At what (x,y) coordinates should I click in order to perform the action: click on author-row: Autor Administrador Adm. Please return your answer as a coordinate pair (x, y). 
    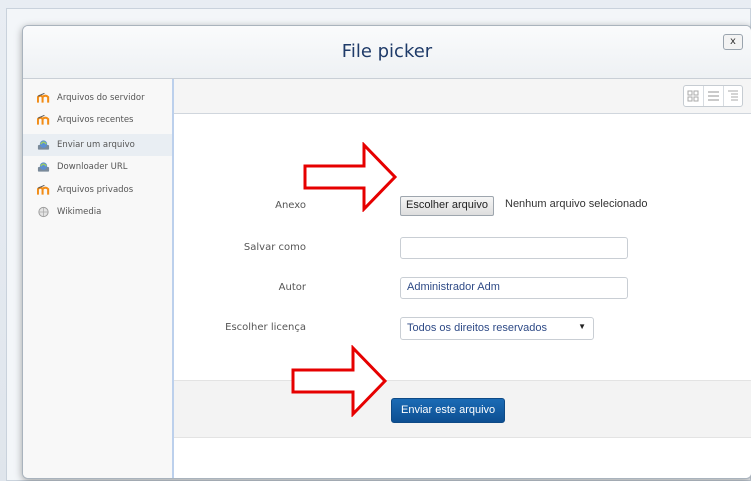
    Looking at the image, I should click on (462, 288).